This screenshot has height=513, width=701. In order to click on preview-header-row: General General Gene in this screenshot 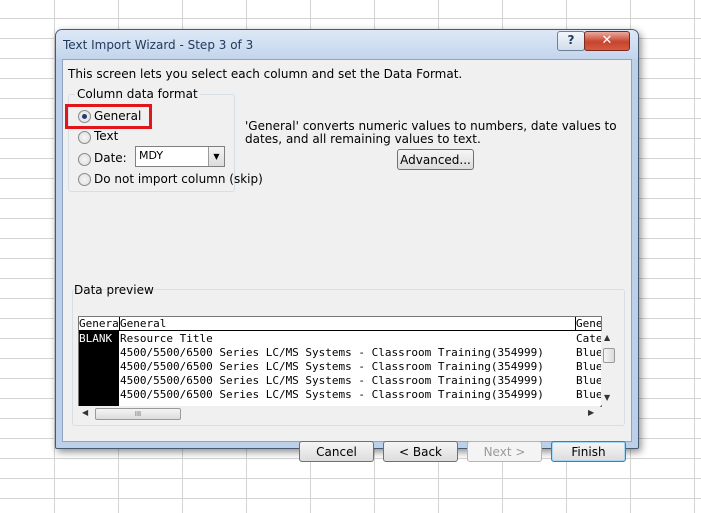, I will do `click(340, 324)`.